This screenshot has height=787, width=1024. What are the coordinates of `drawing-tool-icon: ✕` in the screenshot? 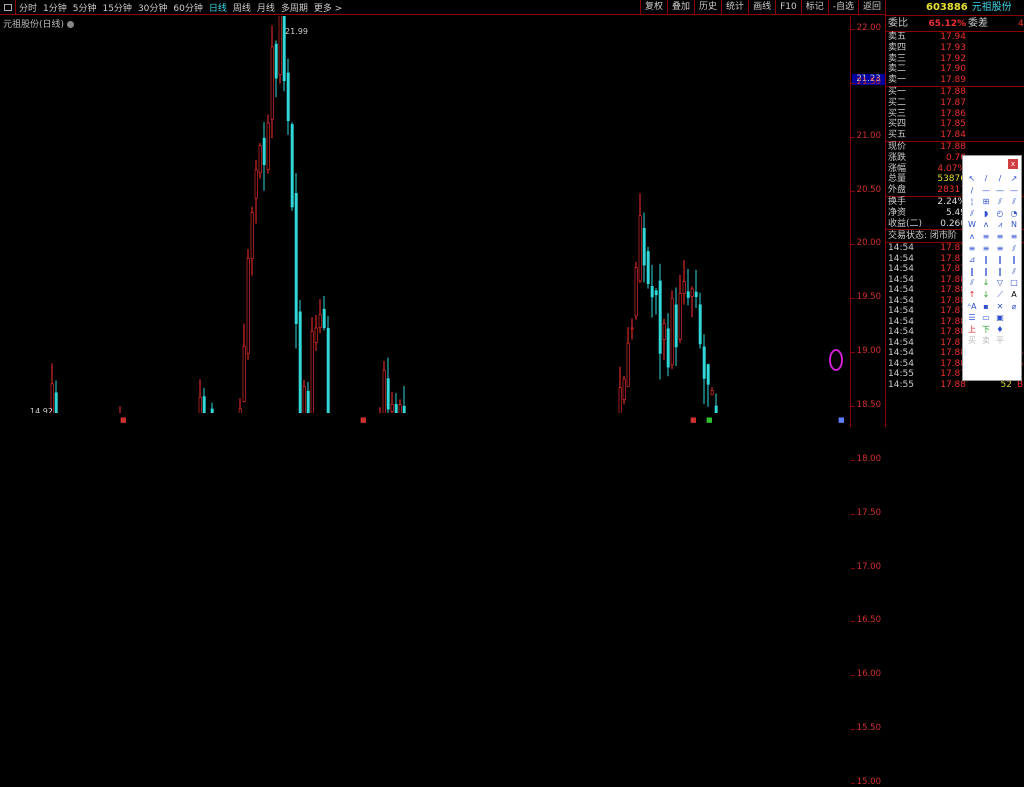 It's located at (1000, 307).